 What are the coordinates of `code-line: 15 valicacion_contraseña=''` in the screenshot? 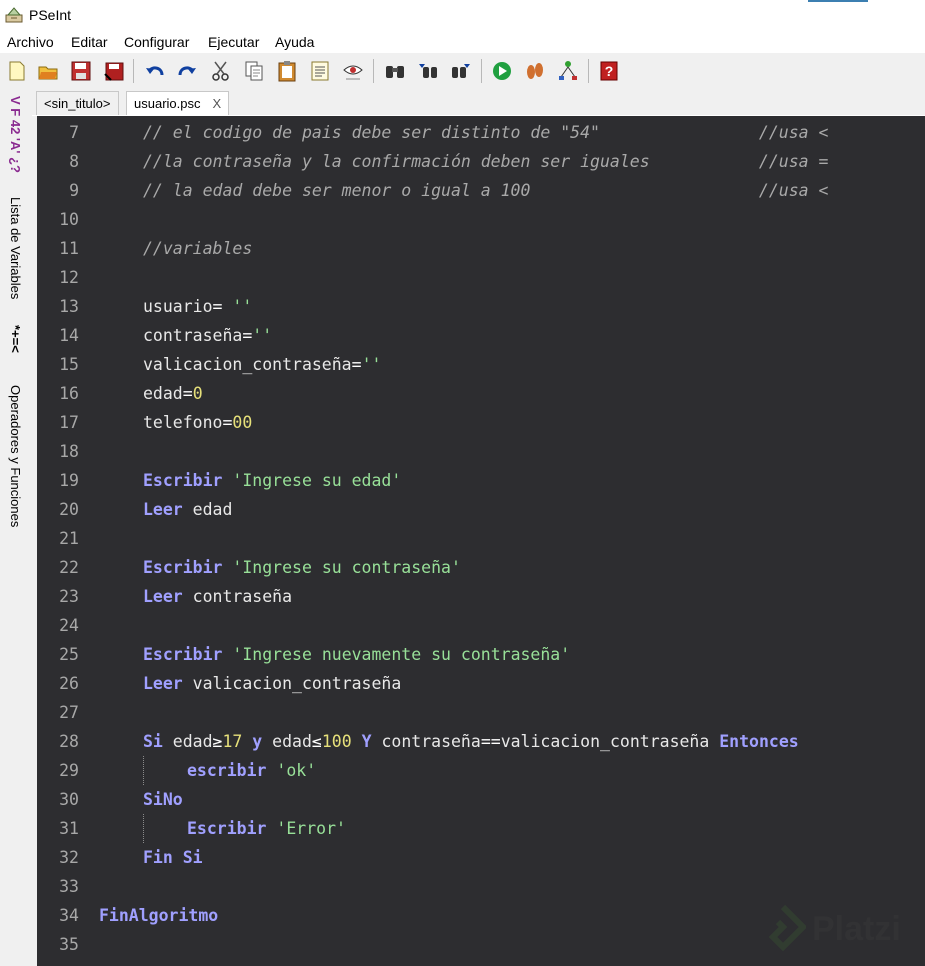 It's located at (481, 364).